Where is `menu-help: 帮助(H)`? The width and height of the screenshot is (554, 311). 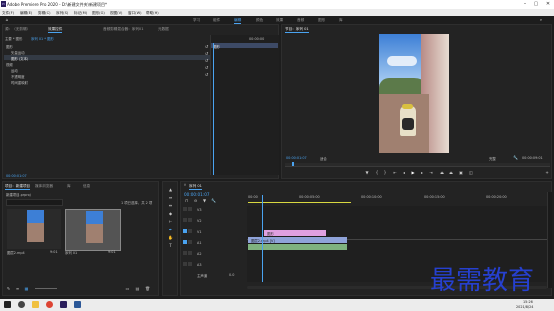
menu-help: 帮助(H) is located at coordinates (152, 13).